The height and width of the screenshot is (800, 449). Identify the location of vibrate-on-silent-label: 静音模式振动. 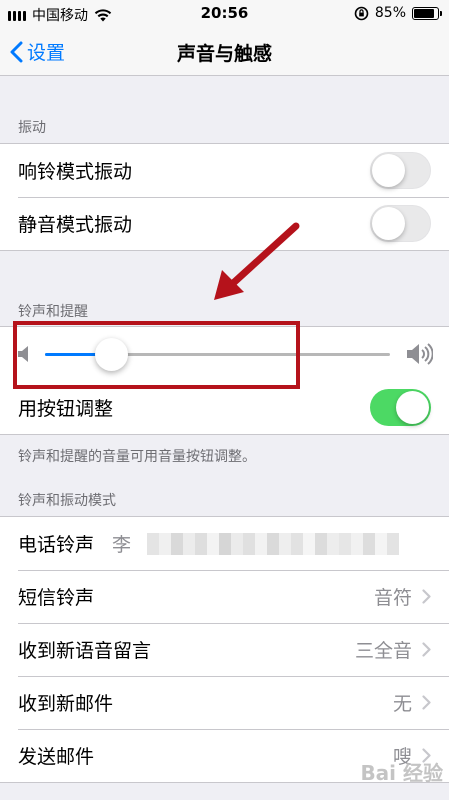
(75, 225).